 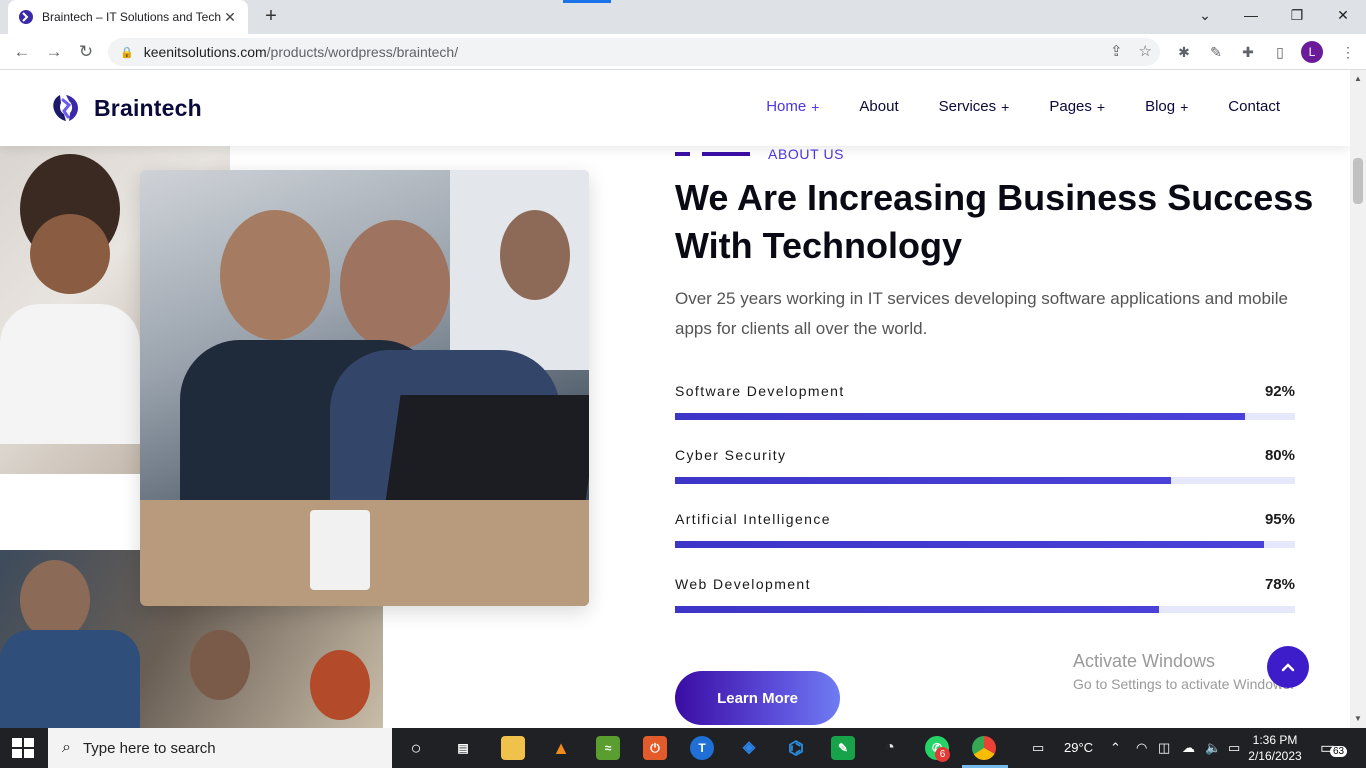 I want to click on temperature-readout: 29°C, so click(x=1078, y=748).